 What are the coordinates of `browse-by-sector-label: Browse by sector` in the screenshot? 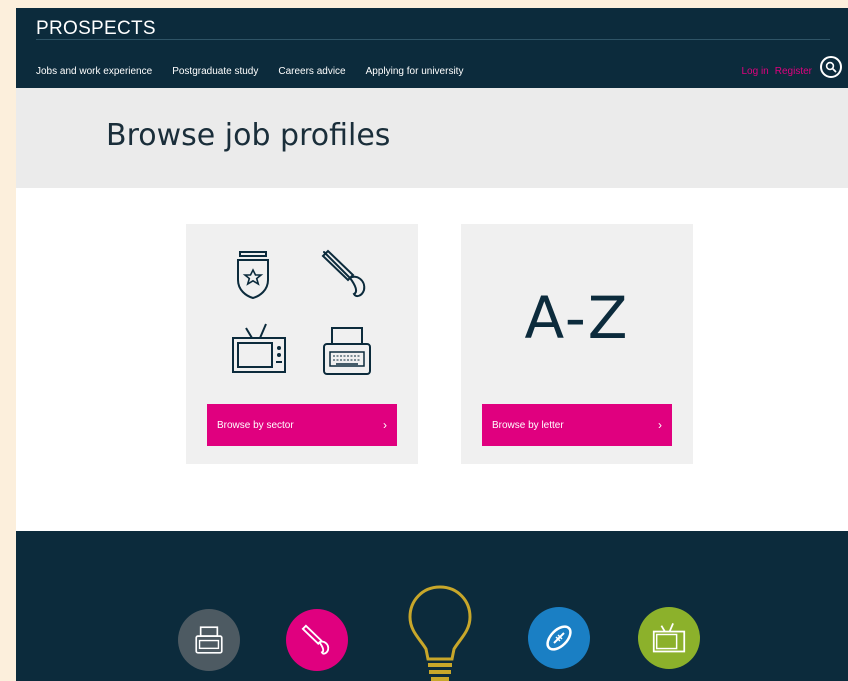 It's located at (255, 425).